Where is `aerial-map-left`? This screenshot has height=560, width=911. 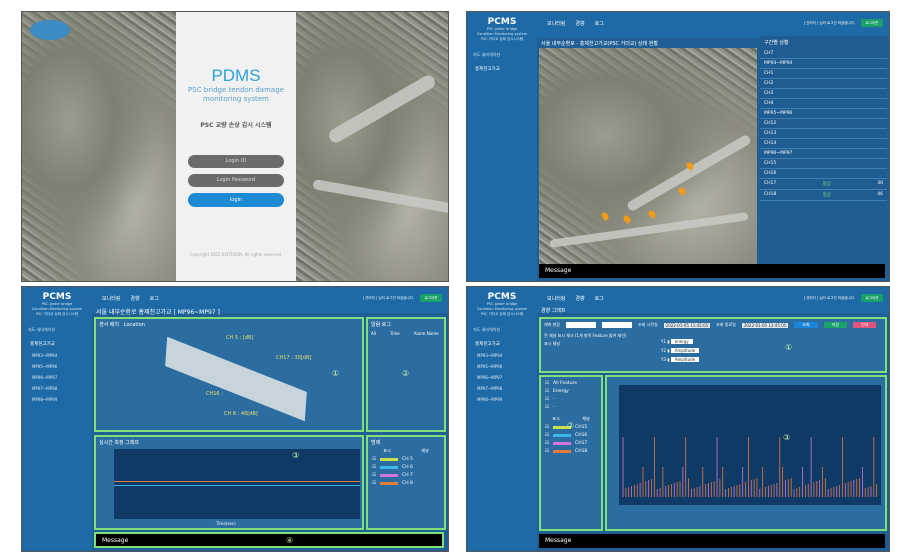
aerial-map-left is located at coordinates (99, 146).